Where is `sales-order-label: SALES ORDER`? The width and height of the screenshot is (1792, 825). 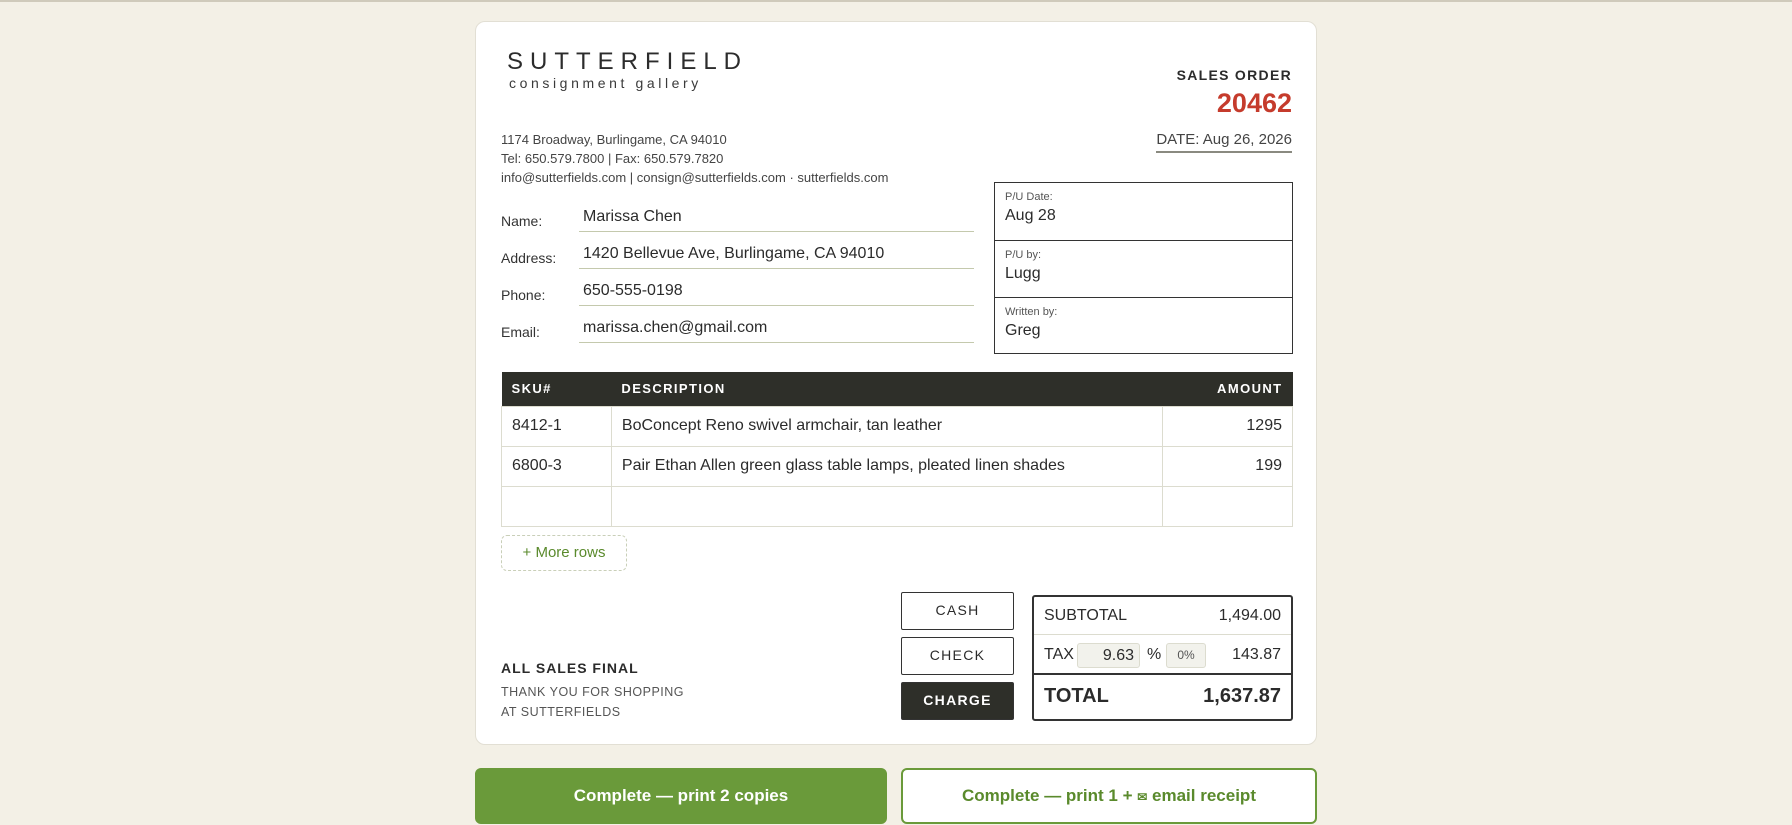
sales-order-label: SALES ORDER is located at coordinates (1234, 75).